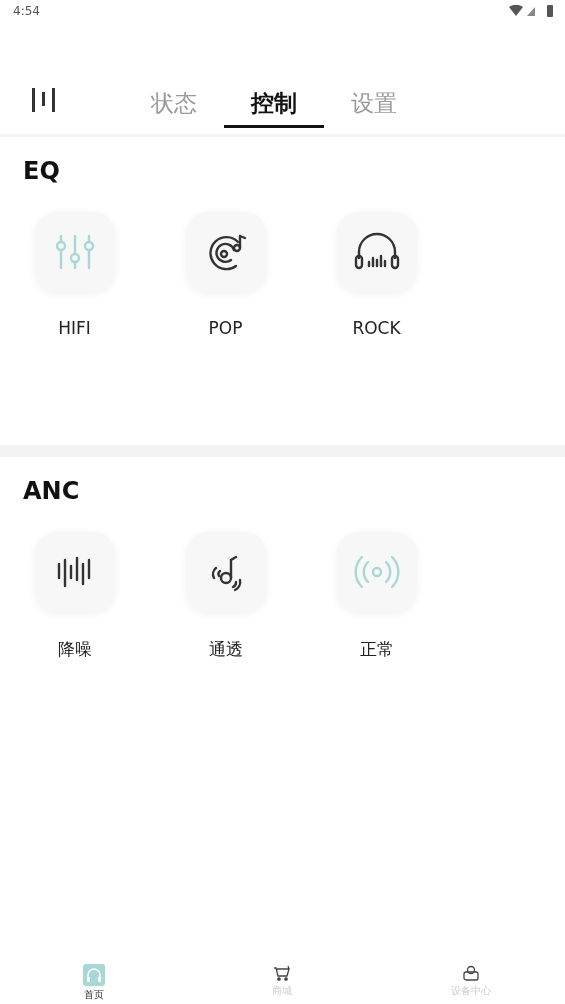 This screenshot has height=1004, width=565. Describe the element at coordinates (225, 649) in the screenshot. I see `mode-label: 通透` at that location.